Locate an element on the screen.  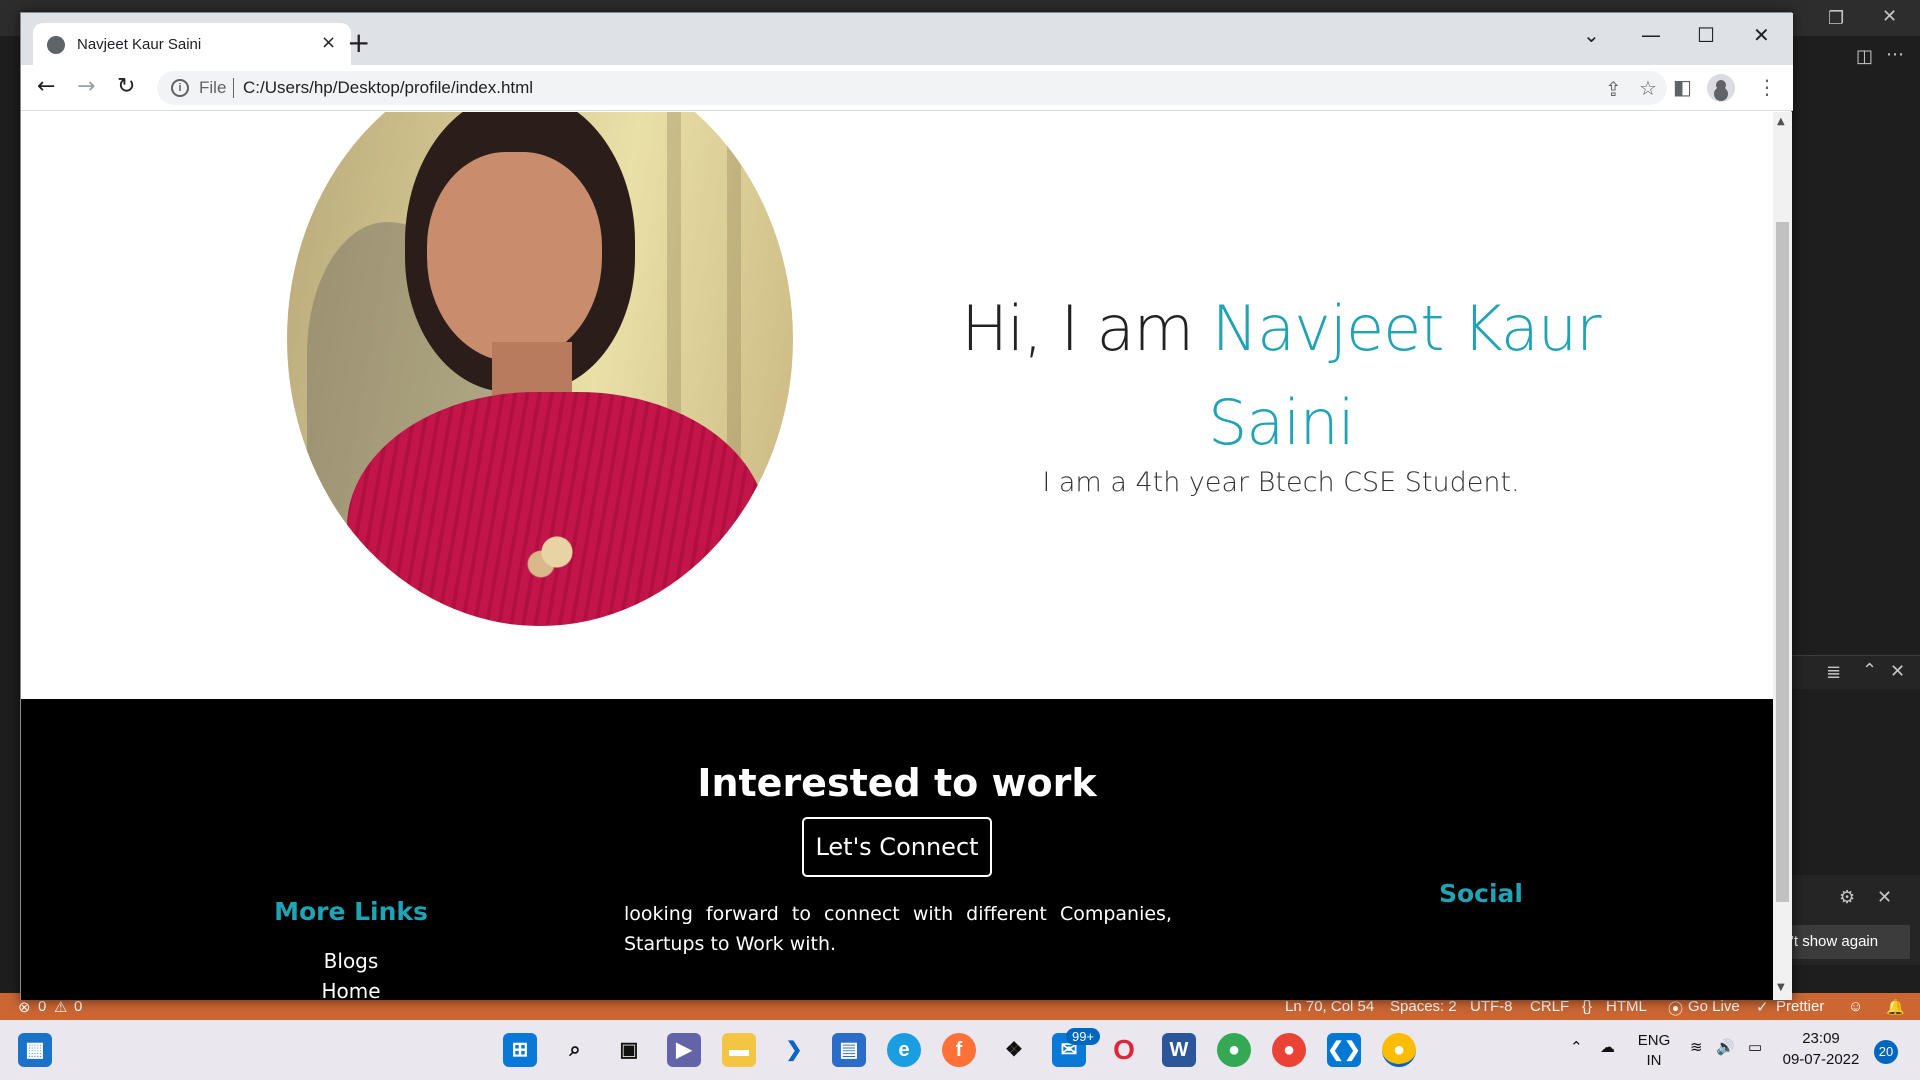
search-icon: ⌕ is located at coordinates (575, 1050).